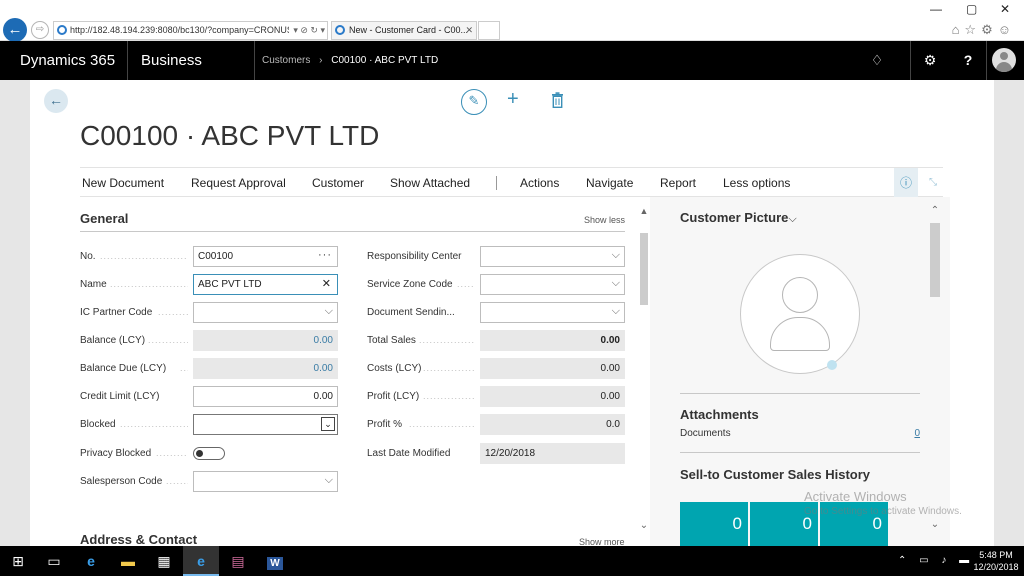 This screenshot has height=576, width=1024. Describe the element at coordinates (430, 183) in the screenshot. I see `action-show-attached: Show Attached` at that location.